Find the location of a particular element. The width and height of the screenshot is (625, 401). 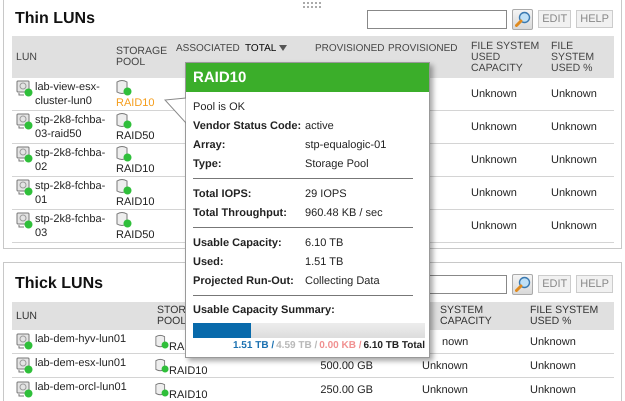

column-header: USED is located at coordinates (508, 57).